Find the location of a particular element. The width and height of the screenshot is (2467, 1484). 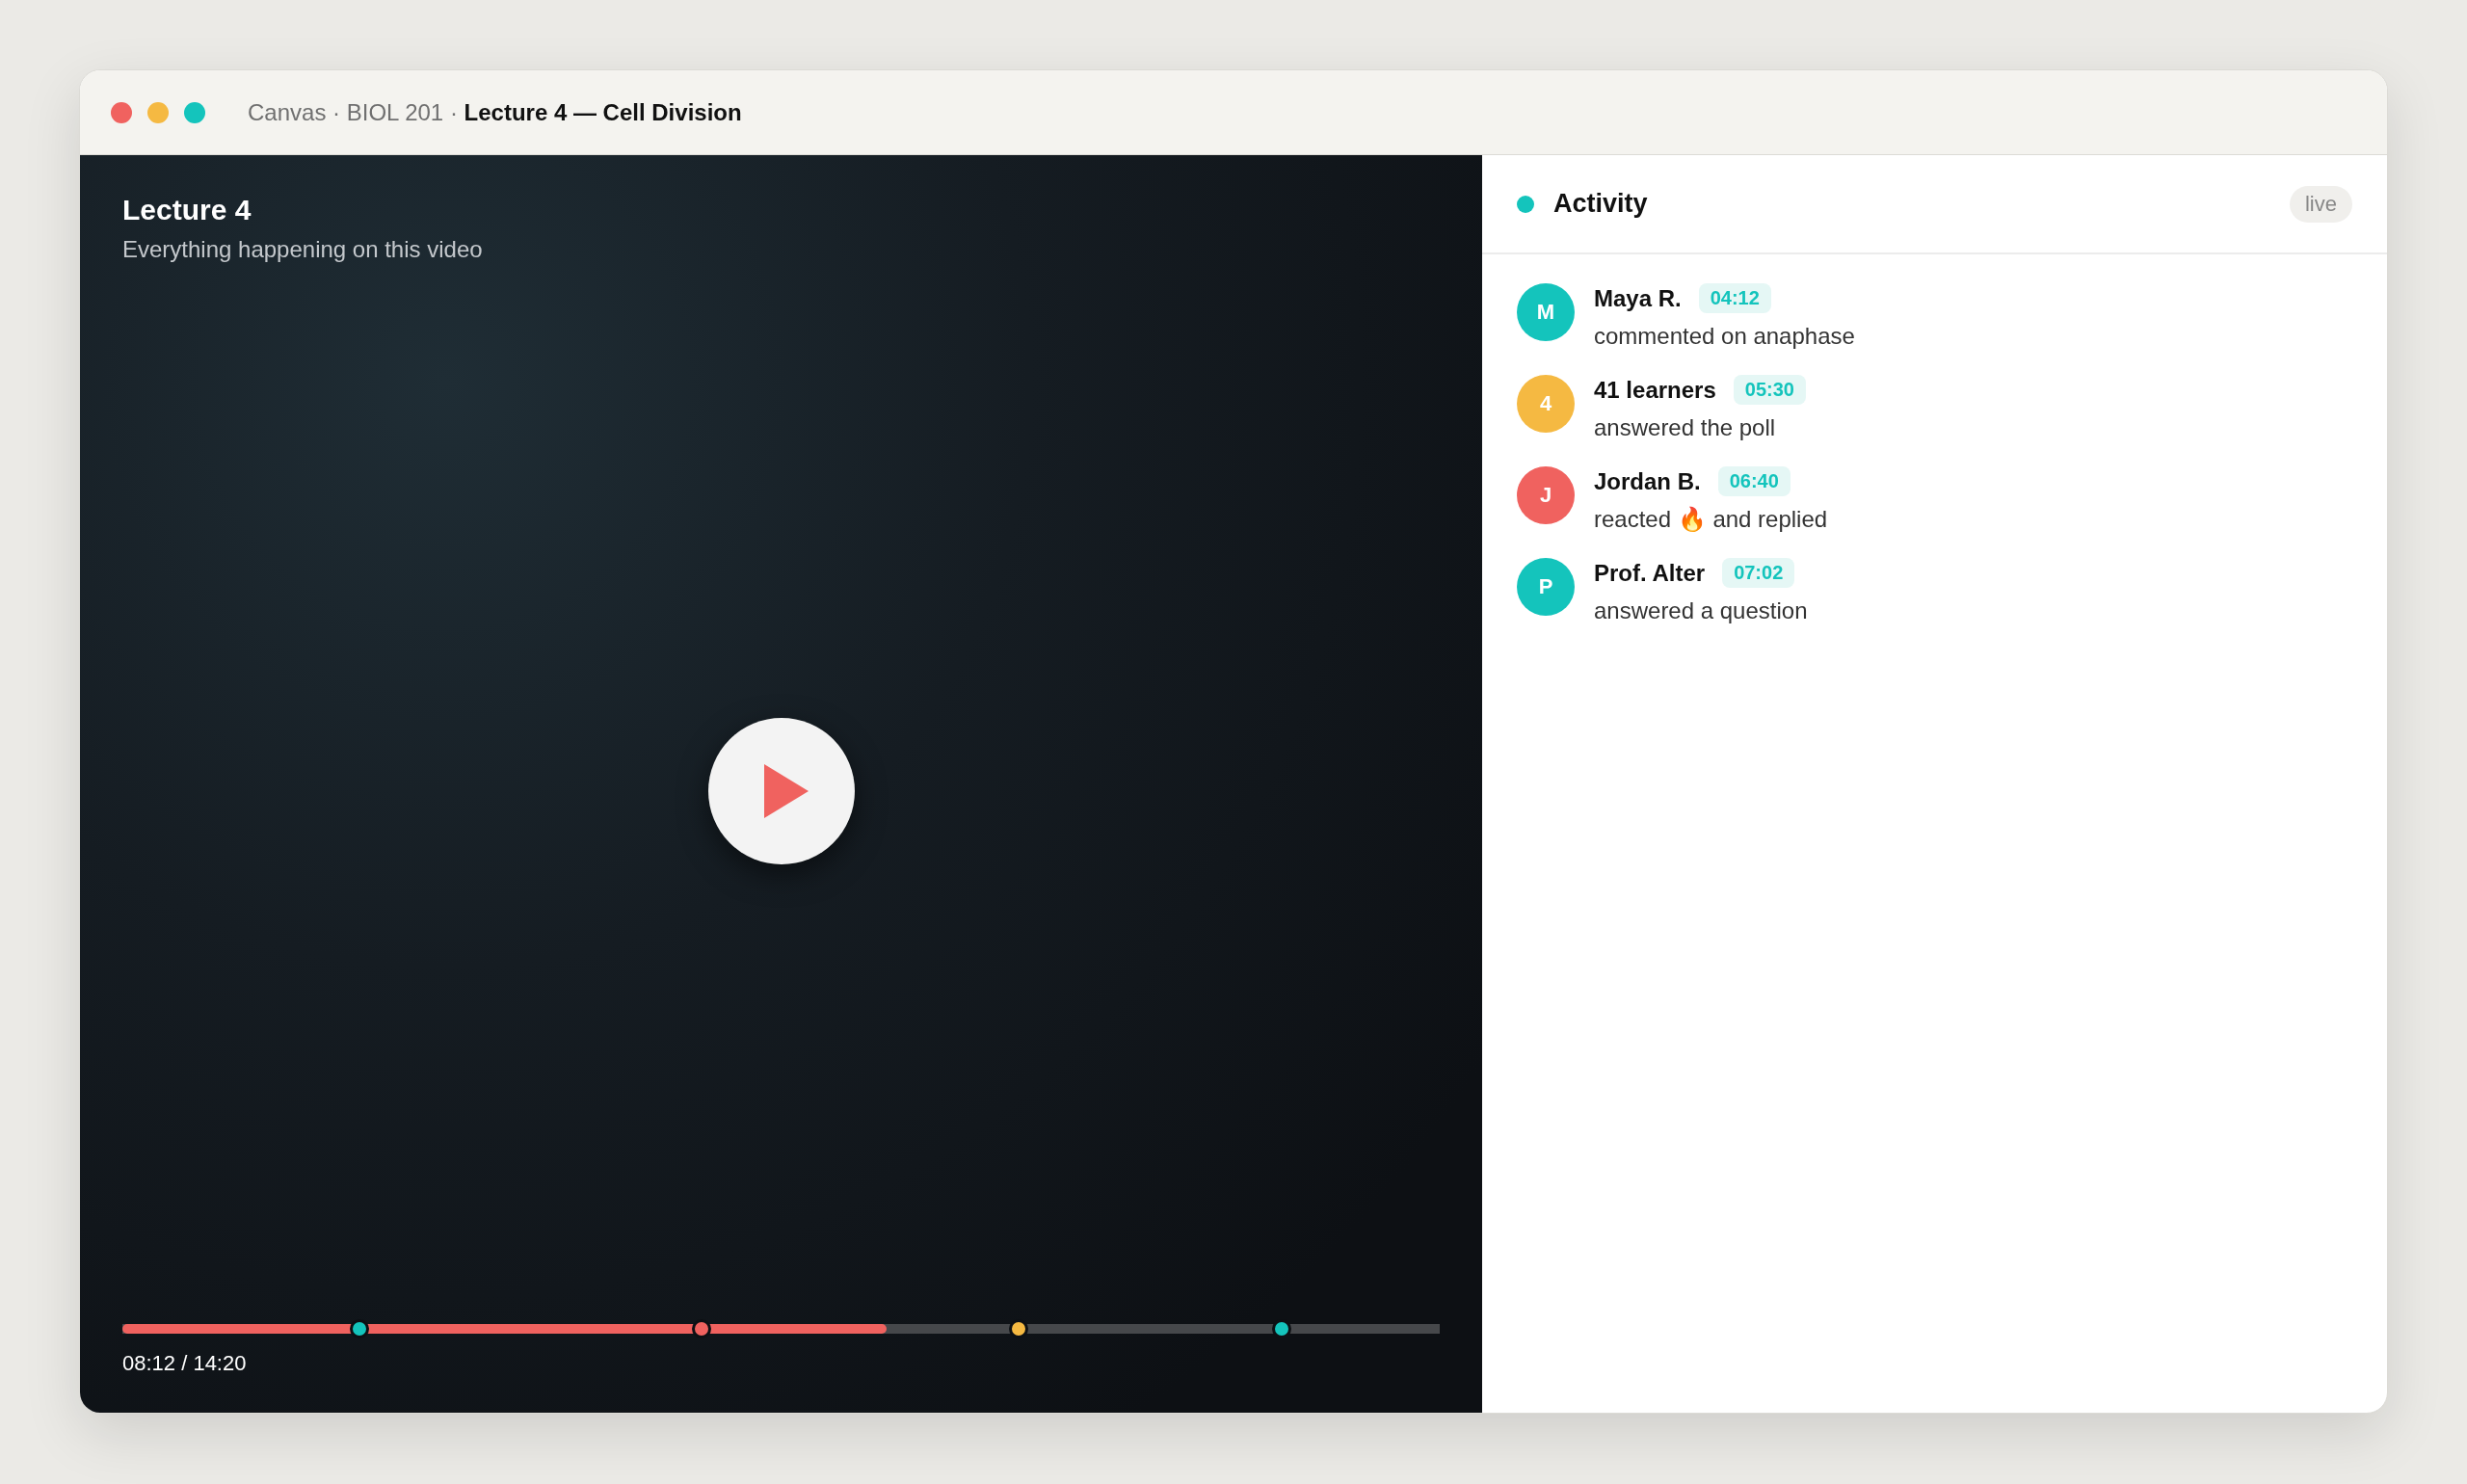

close-button is located at coordinates (121, 112).